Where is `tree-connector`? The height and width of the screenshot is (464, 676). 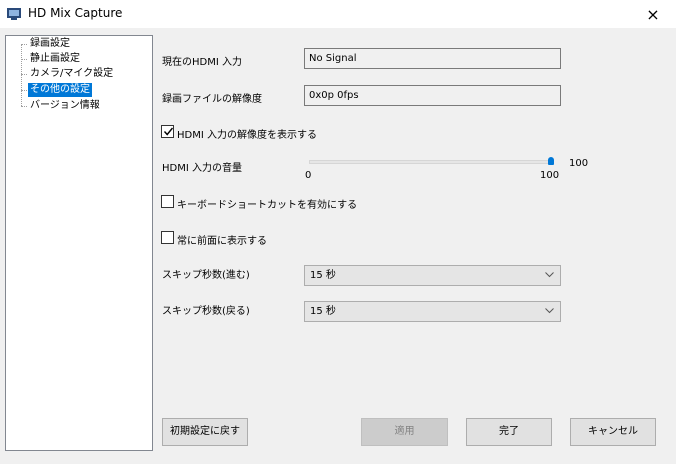 tree-connector is located at coordinates (21, 75).